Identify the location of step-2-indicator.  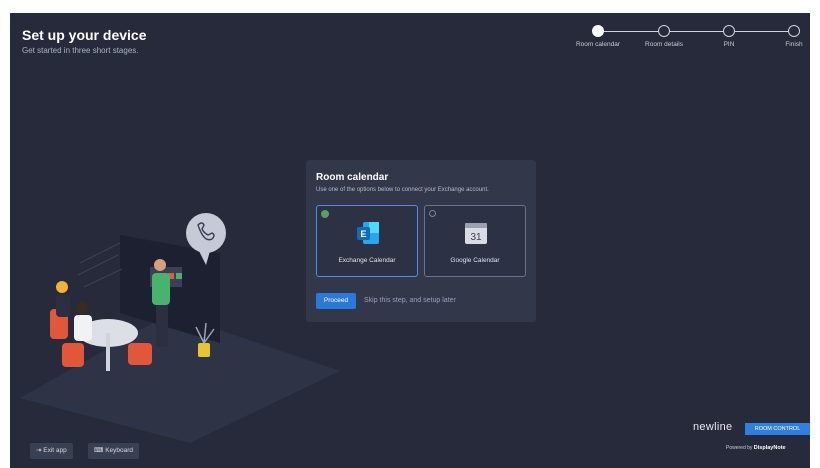
(664, 31).